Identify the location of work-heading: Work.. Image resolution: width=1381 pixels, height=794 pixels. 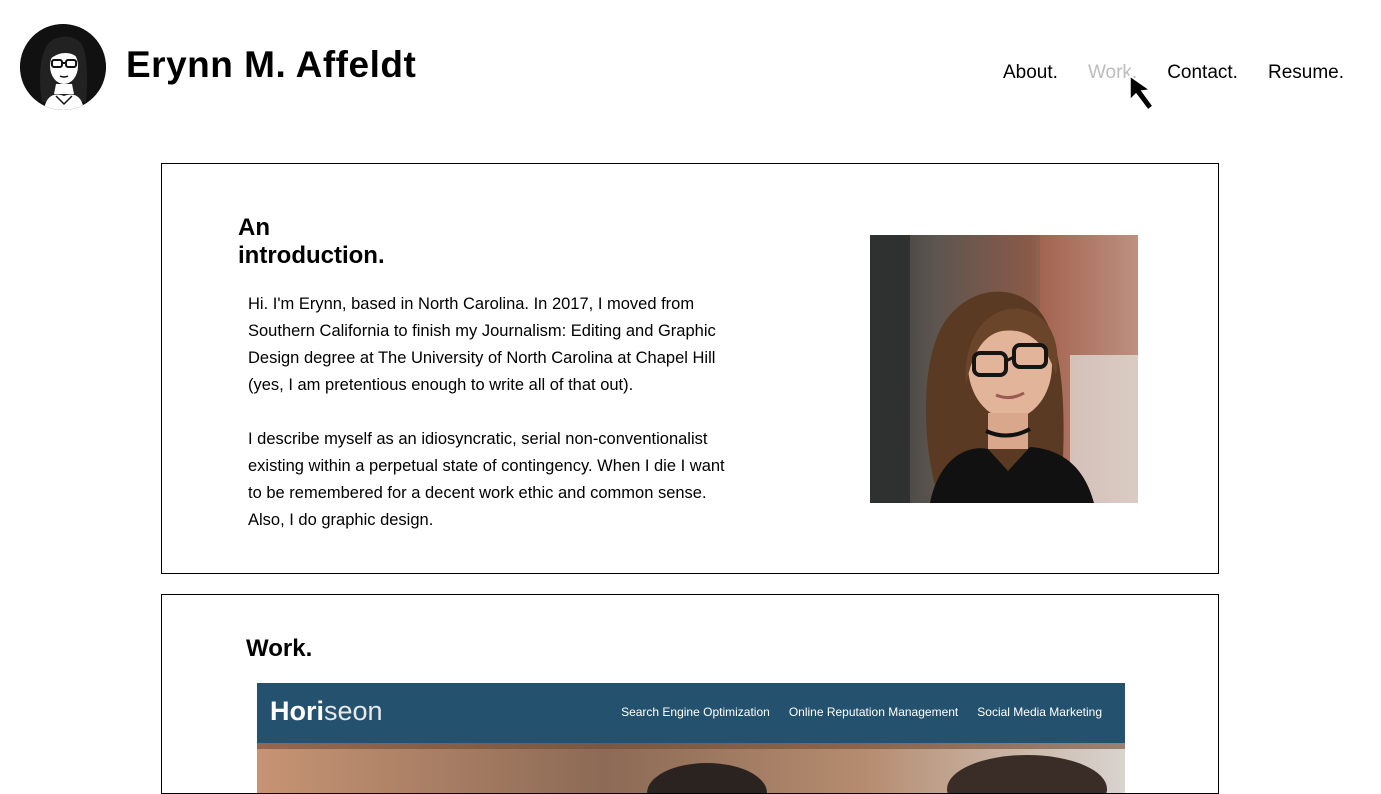
(279, 648).